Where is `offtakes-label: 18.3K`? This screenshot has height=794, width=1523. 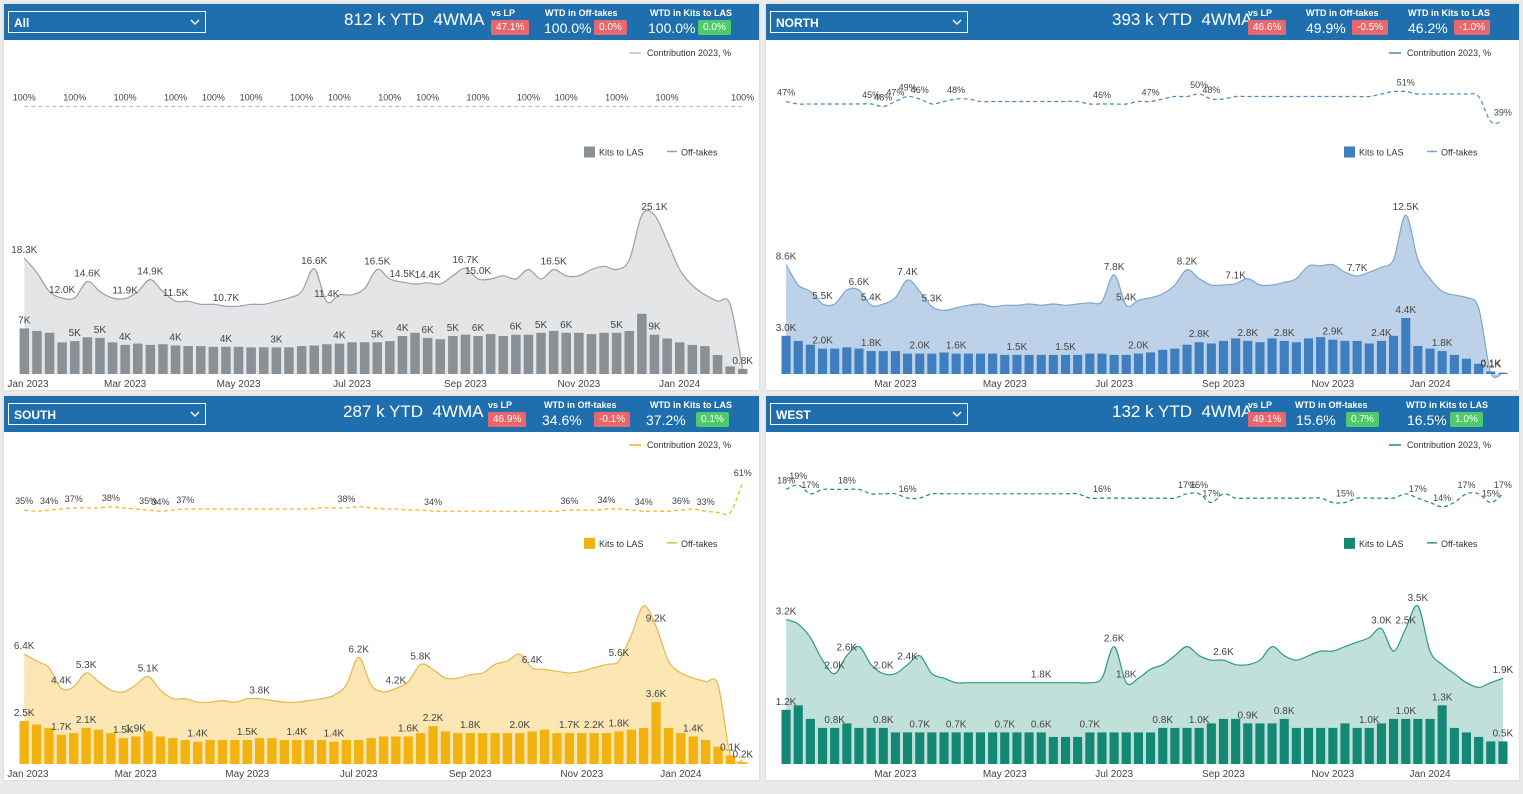
offtakes-label: 18.3K is located at coordinates (24, 250).